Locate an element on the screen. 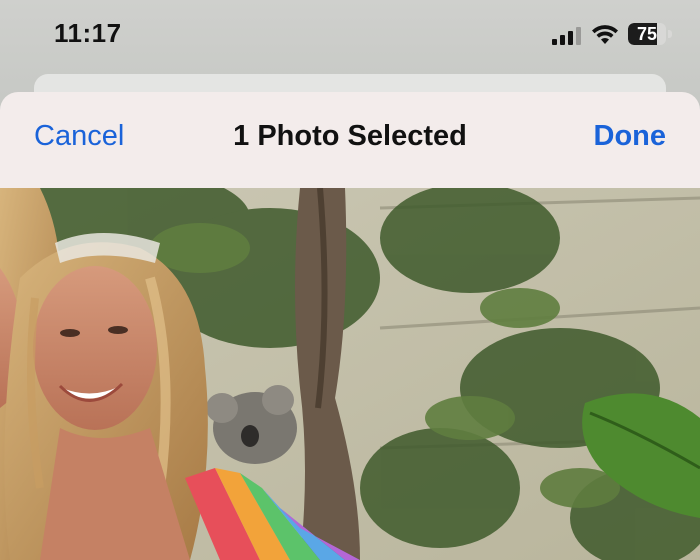 Image resolution: width=700 pixels, height=560 pixels. status-bar: 11:17 75 is located at coordinates (350, 35).